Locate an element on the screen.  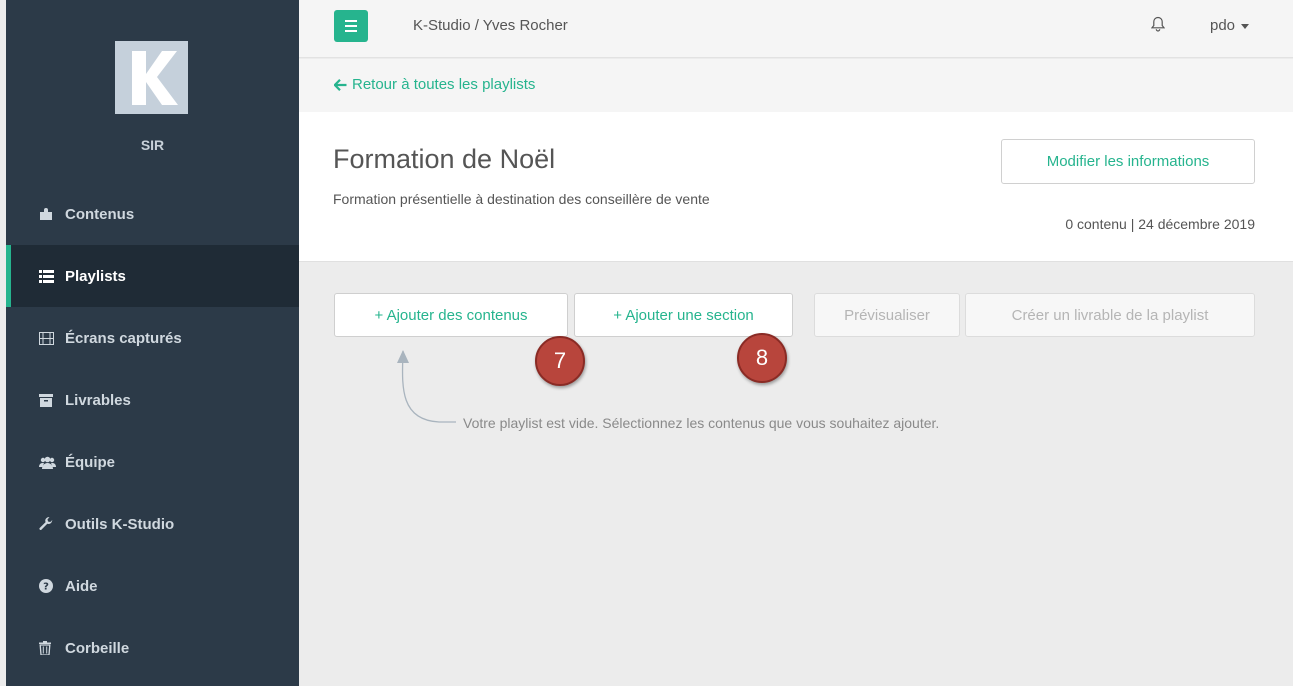
sidebar-item-corbeille: Corbeille is located at coordinates (152, 648).